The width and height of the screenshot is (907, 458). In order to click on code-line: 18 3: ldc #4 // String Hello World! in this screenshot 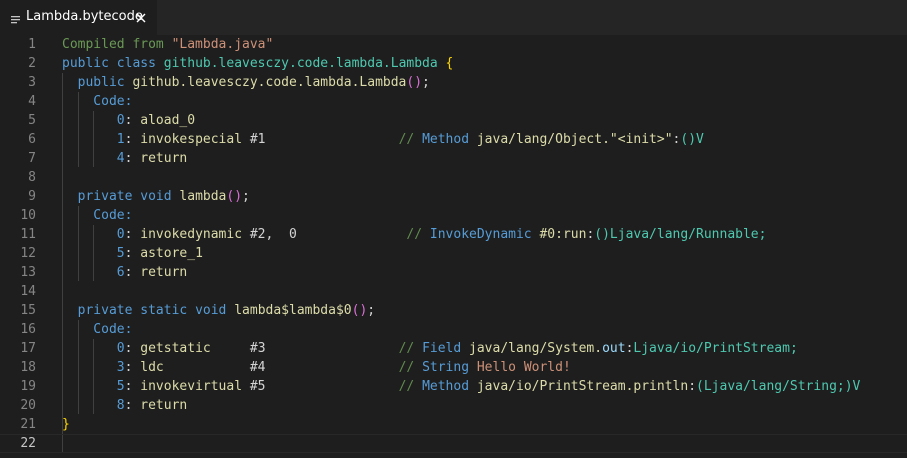, I will do `click(453, 367)`.